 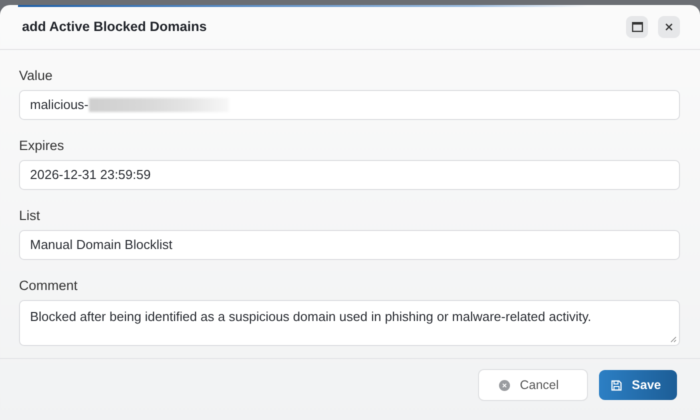 I want to click on field-label: Value, so click(x=36, y=75).